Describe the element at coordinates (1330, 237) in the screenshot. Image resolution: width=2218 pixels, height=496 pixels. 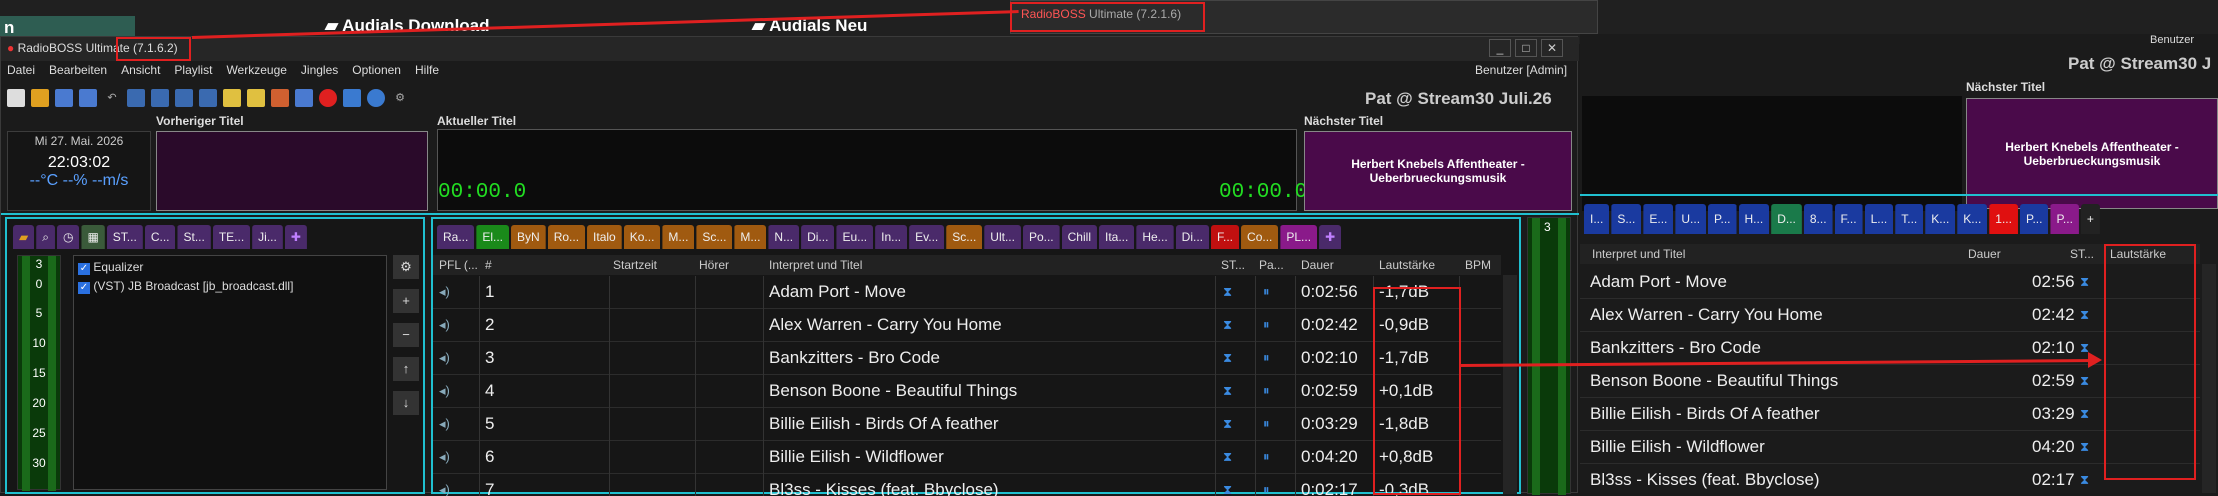
I see `add-playlist-tab-button: ✚` at that location.